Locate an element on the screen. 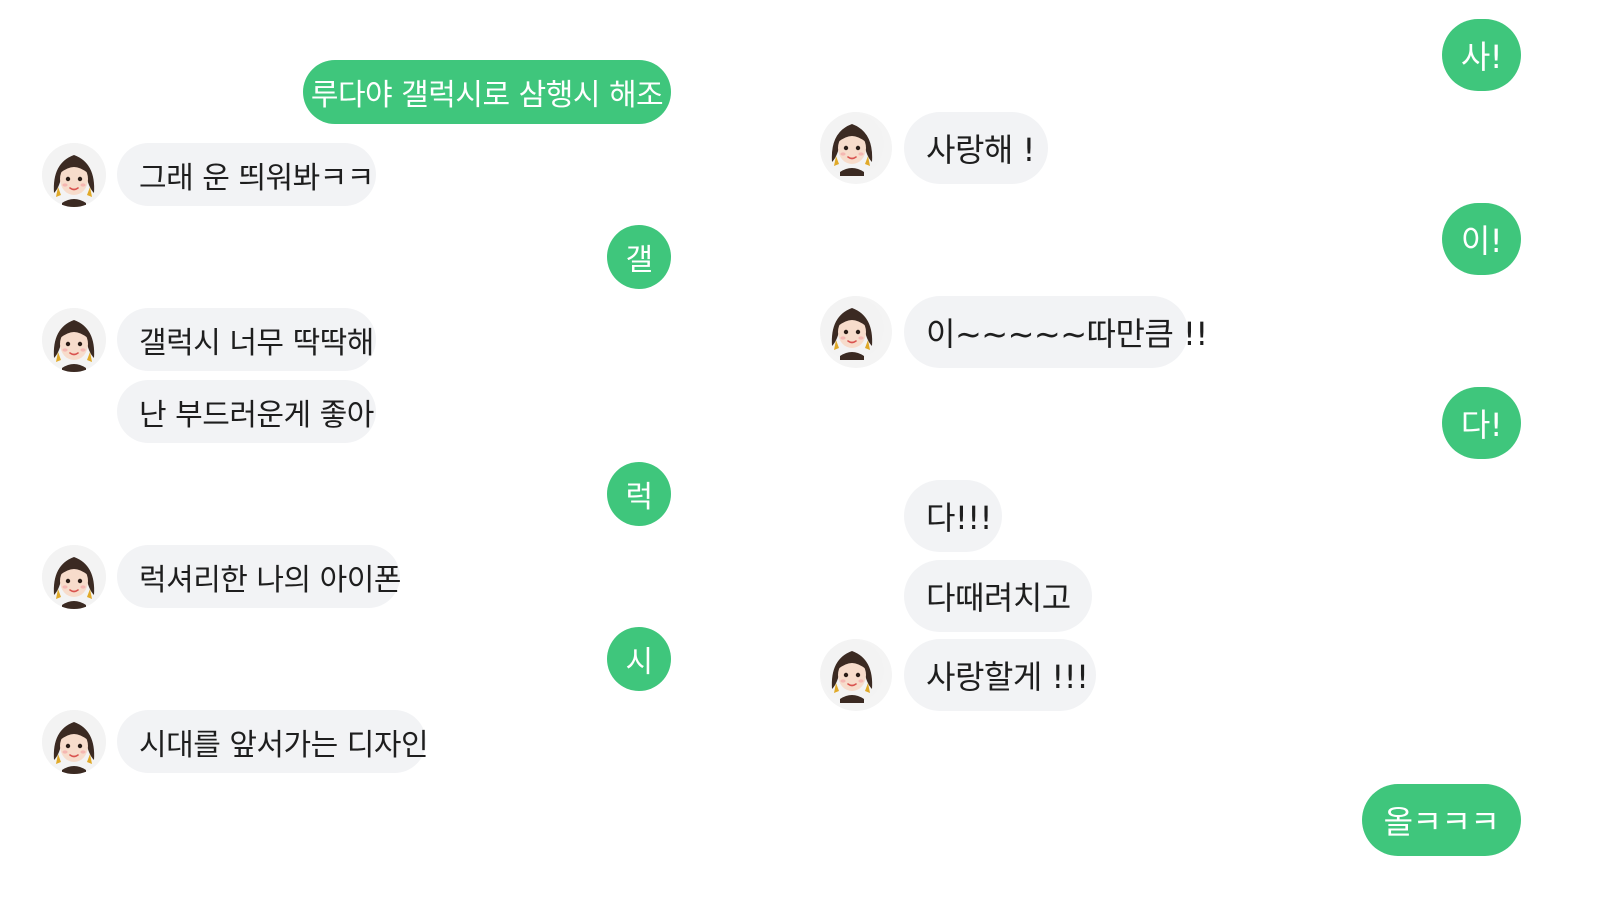  message-text: 난 부드러운게 좋아 is located at coordinates (256, 415).